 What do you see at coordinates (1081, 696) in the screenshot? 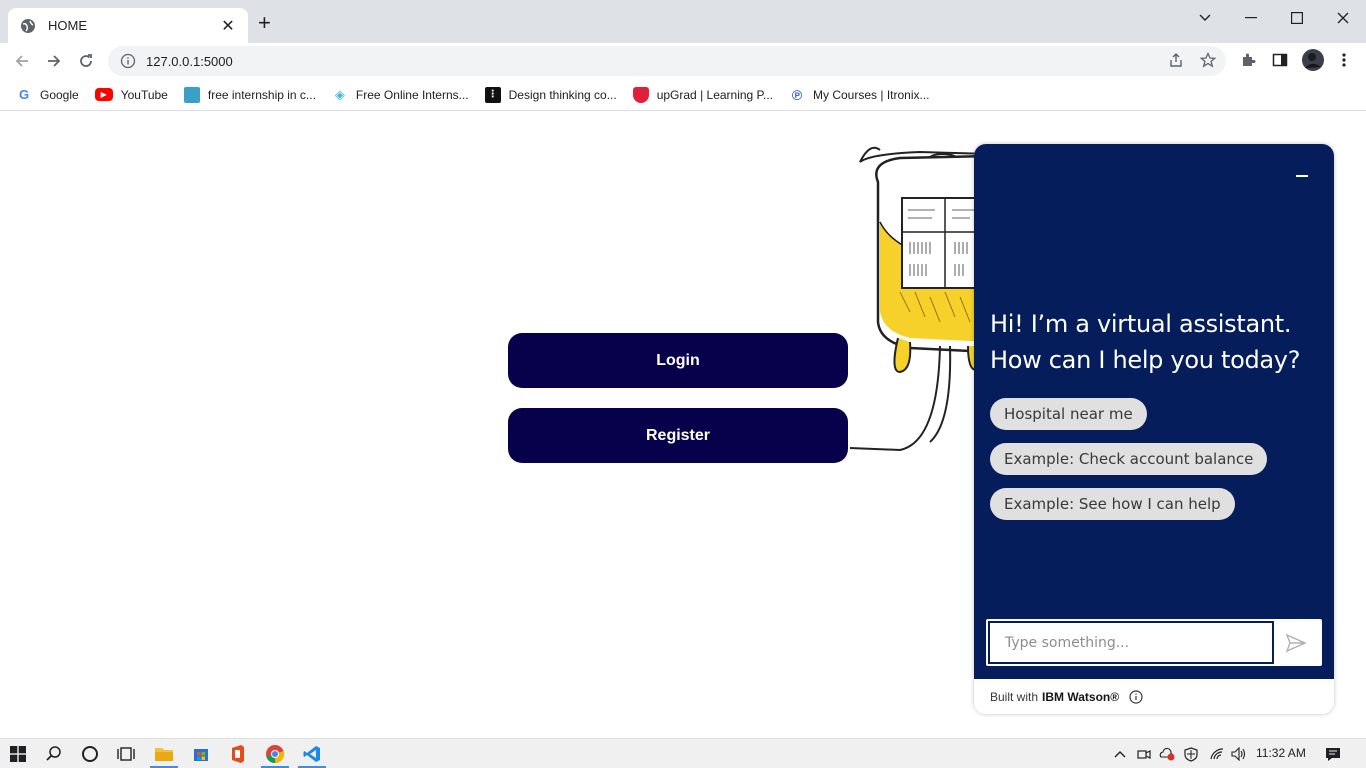
I see `footer-brand: IBM Watson®` at bounding box center [1081, 696].